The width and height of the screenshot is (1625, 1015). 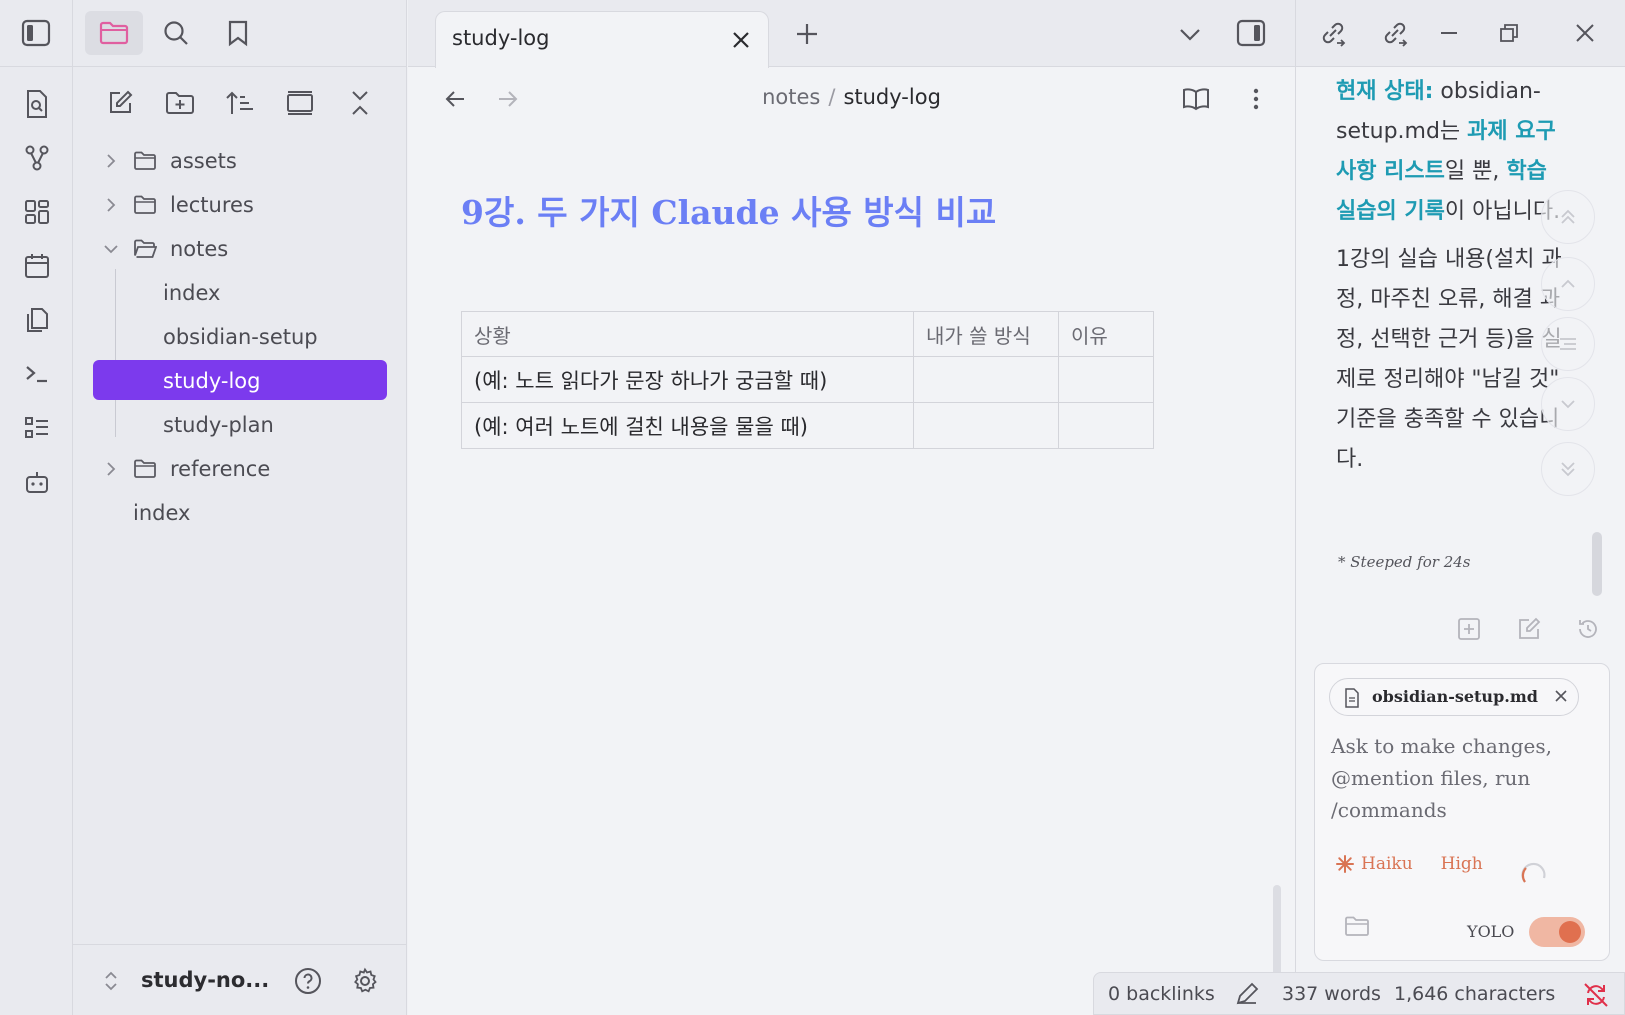 I want to click on table-header-row: 상황 내가 쓸 방식 이유, so click(x=807, y=334).